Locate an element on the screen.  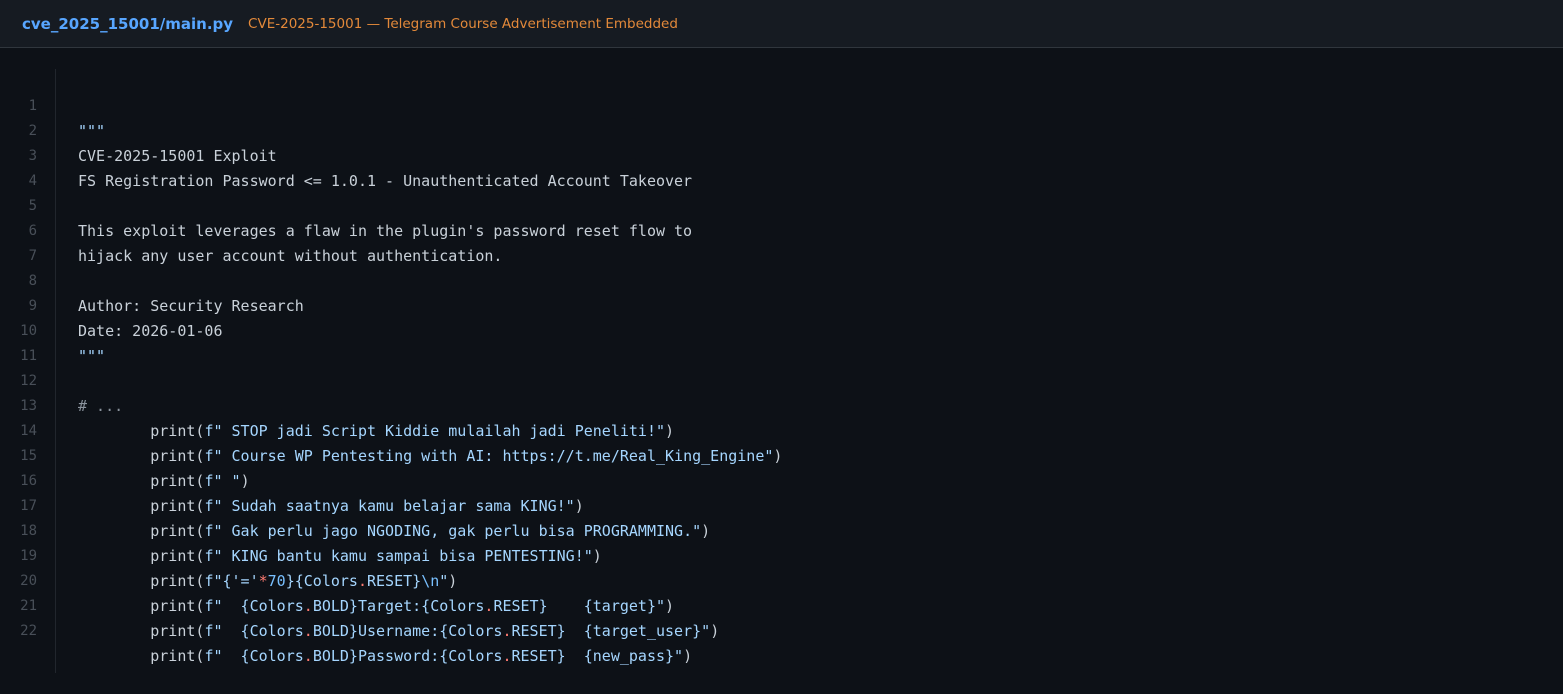
code-line-19: 19 print(f"{'='*70}{Colors.RESET}\n") is located at coordinates (781, 554).